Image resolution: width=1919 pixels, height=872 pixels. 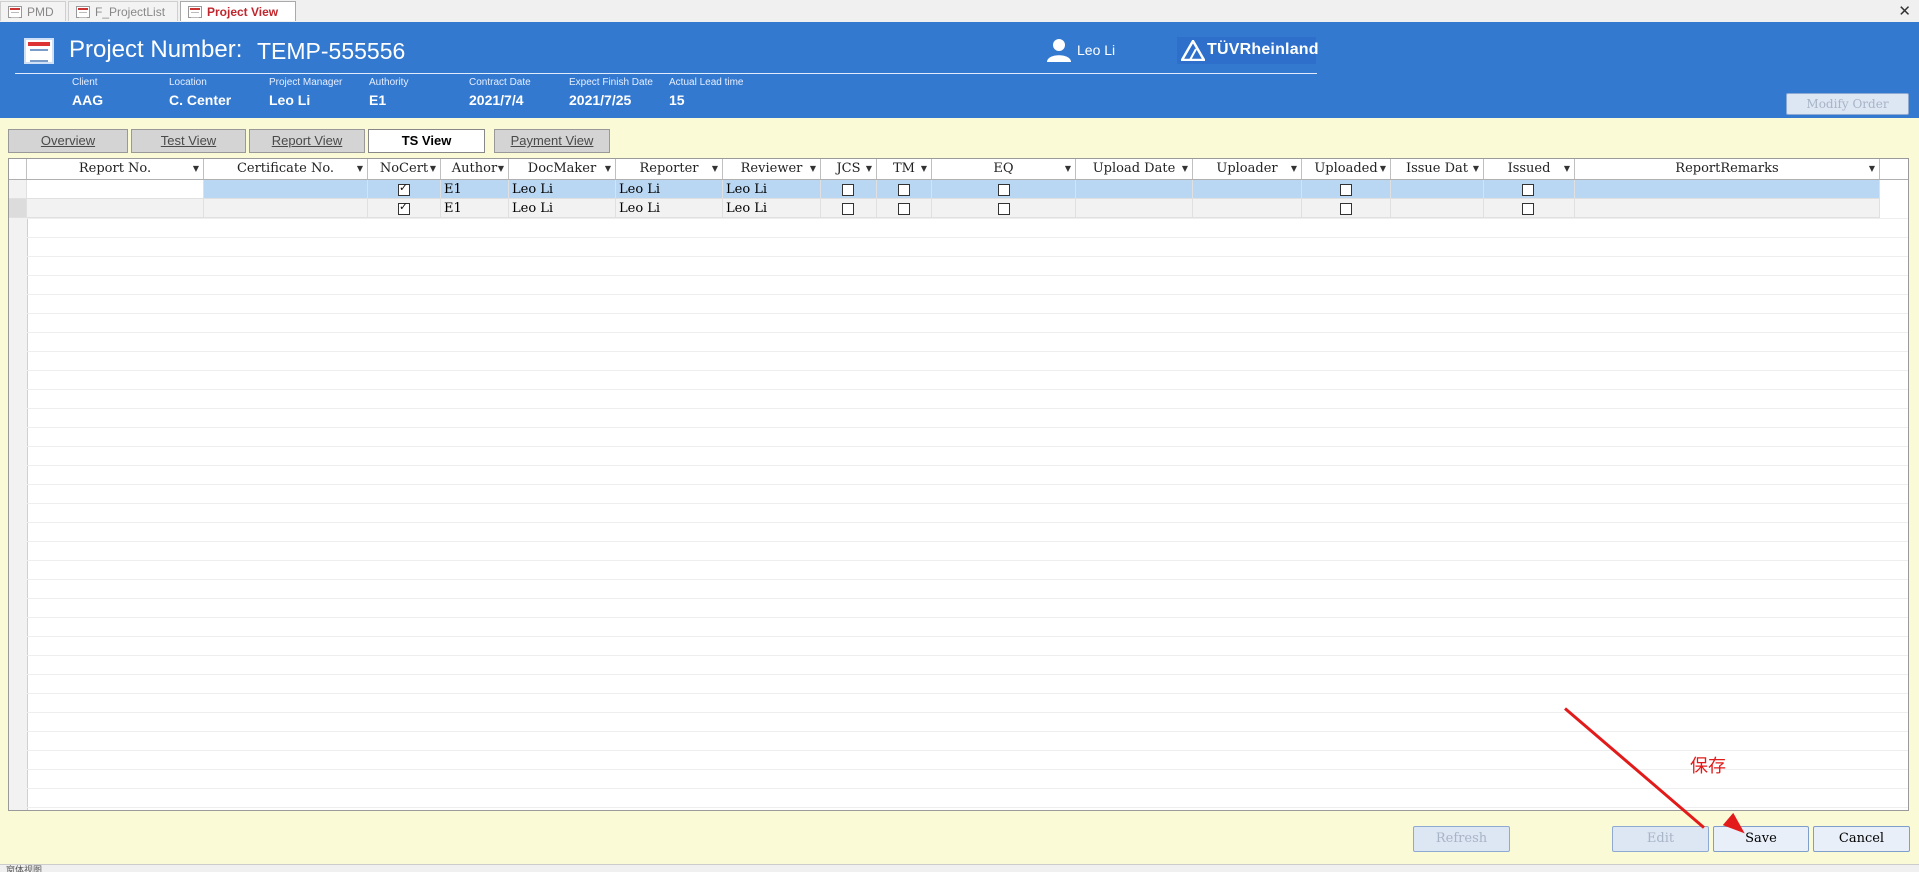 I want to click on close-icon: ✕, so click(x=1904, y=11).